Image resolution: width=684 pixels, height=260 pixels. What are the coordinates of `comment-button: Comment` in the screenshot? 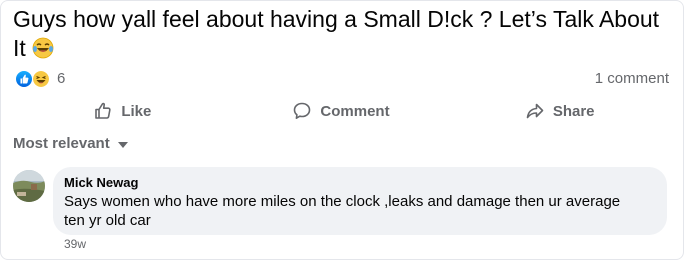 It's located at (341, 111).